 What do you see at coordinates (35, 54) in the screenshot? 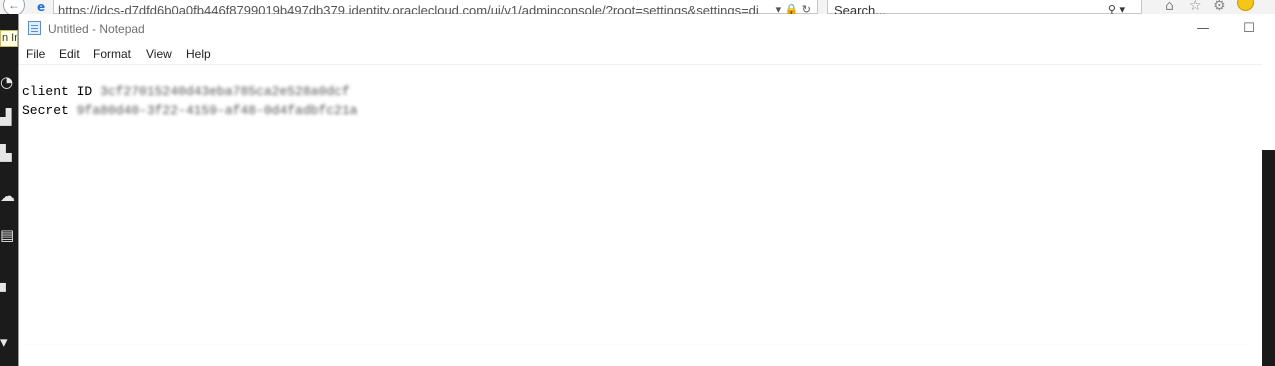
I see `menu-file: File` at bounding box center [35, 54].